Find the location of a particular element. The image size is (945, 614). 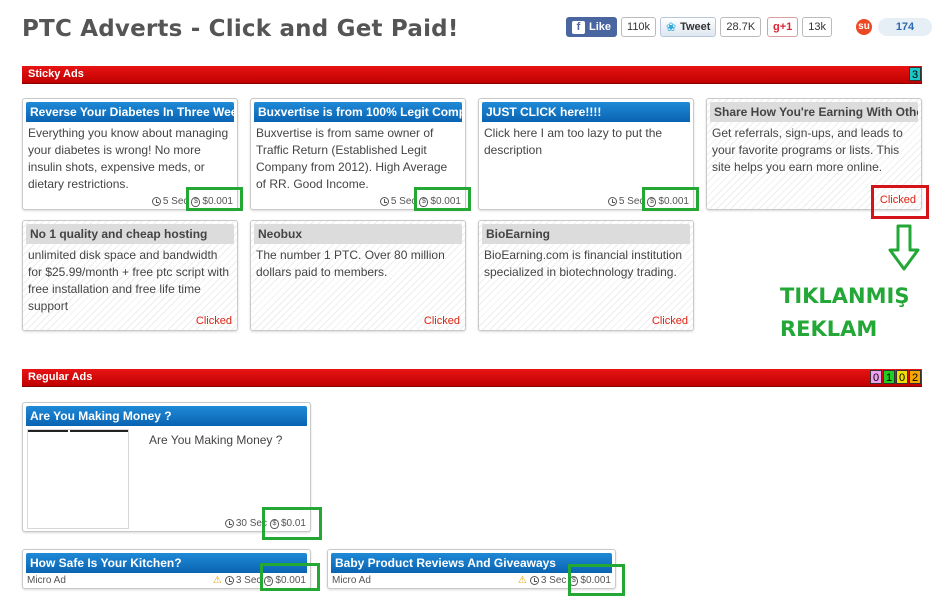

ad-title: JUST CLICK here!!!! is located at coordinates (586, 112).